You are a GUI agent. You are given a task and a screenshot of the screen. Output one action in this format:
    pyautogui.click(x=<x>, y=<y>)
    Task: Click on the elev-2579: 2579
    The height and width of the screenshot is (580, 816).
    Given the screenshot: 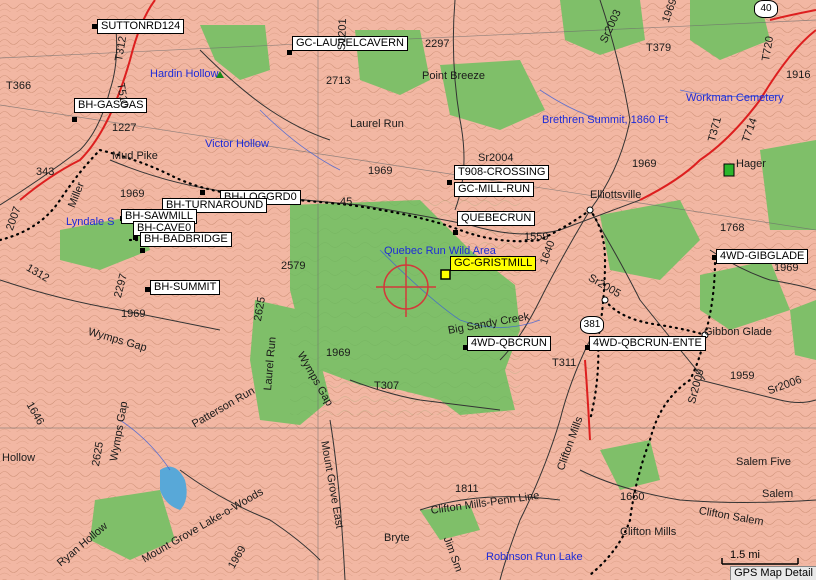 What is the action you would take?
    pyautogui.click(x=293, y=266)
    